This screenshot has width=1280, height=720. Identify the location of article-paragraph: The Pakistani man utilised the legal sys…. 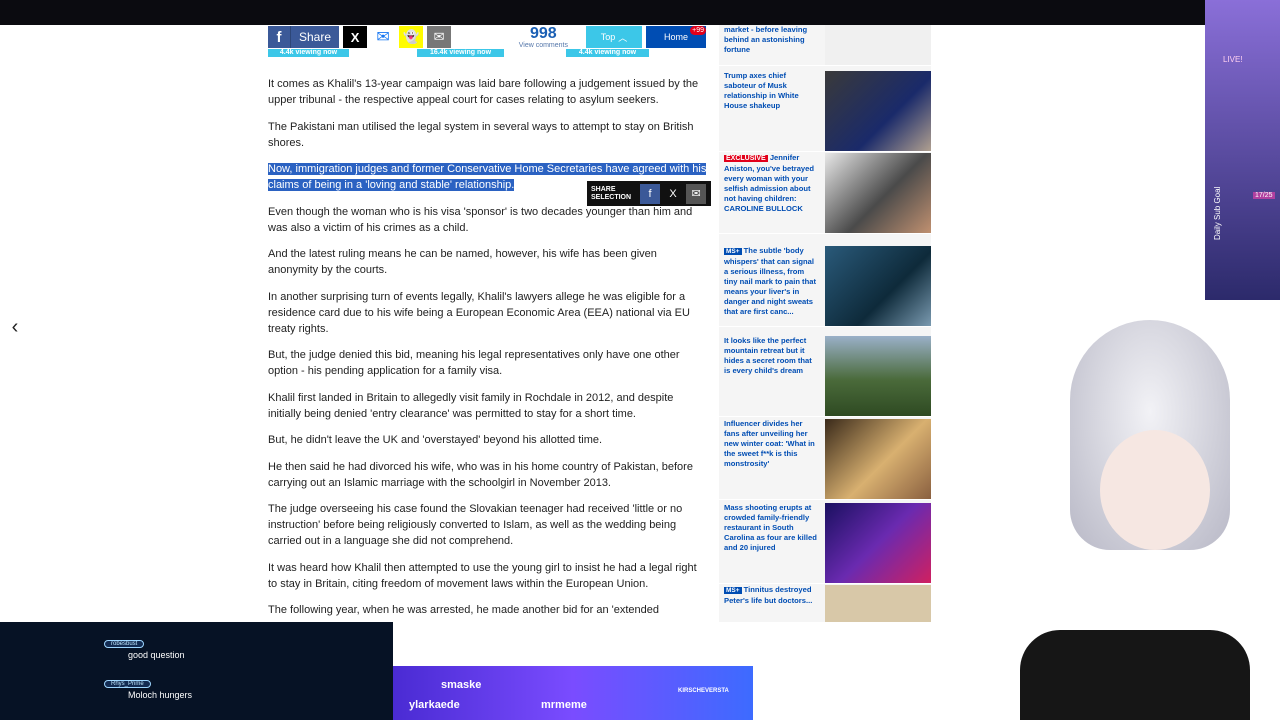
(481, 134).